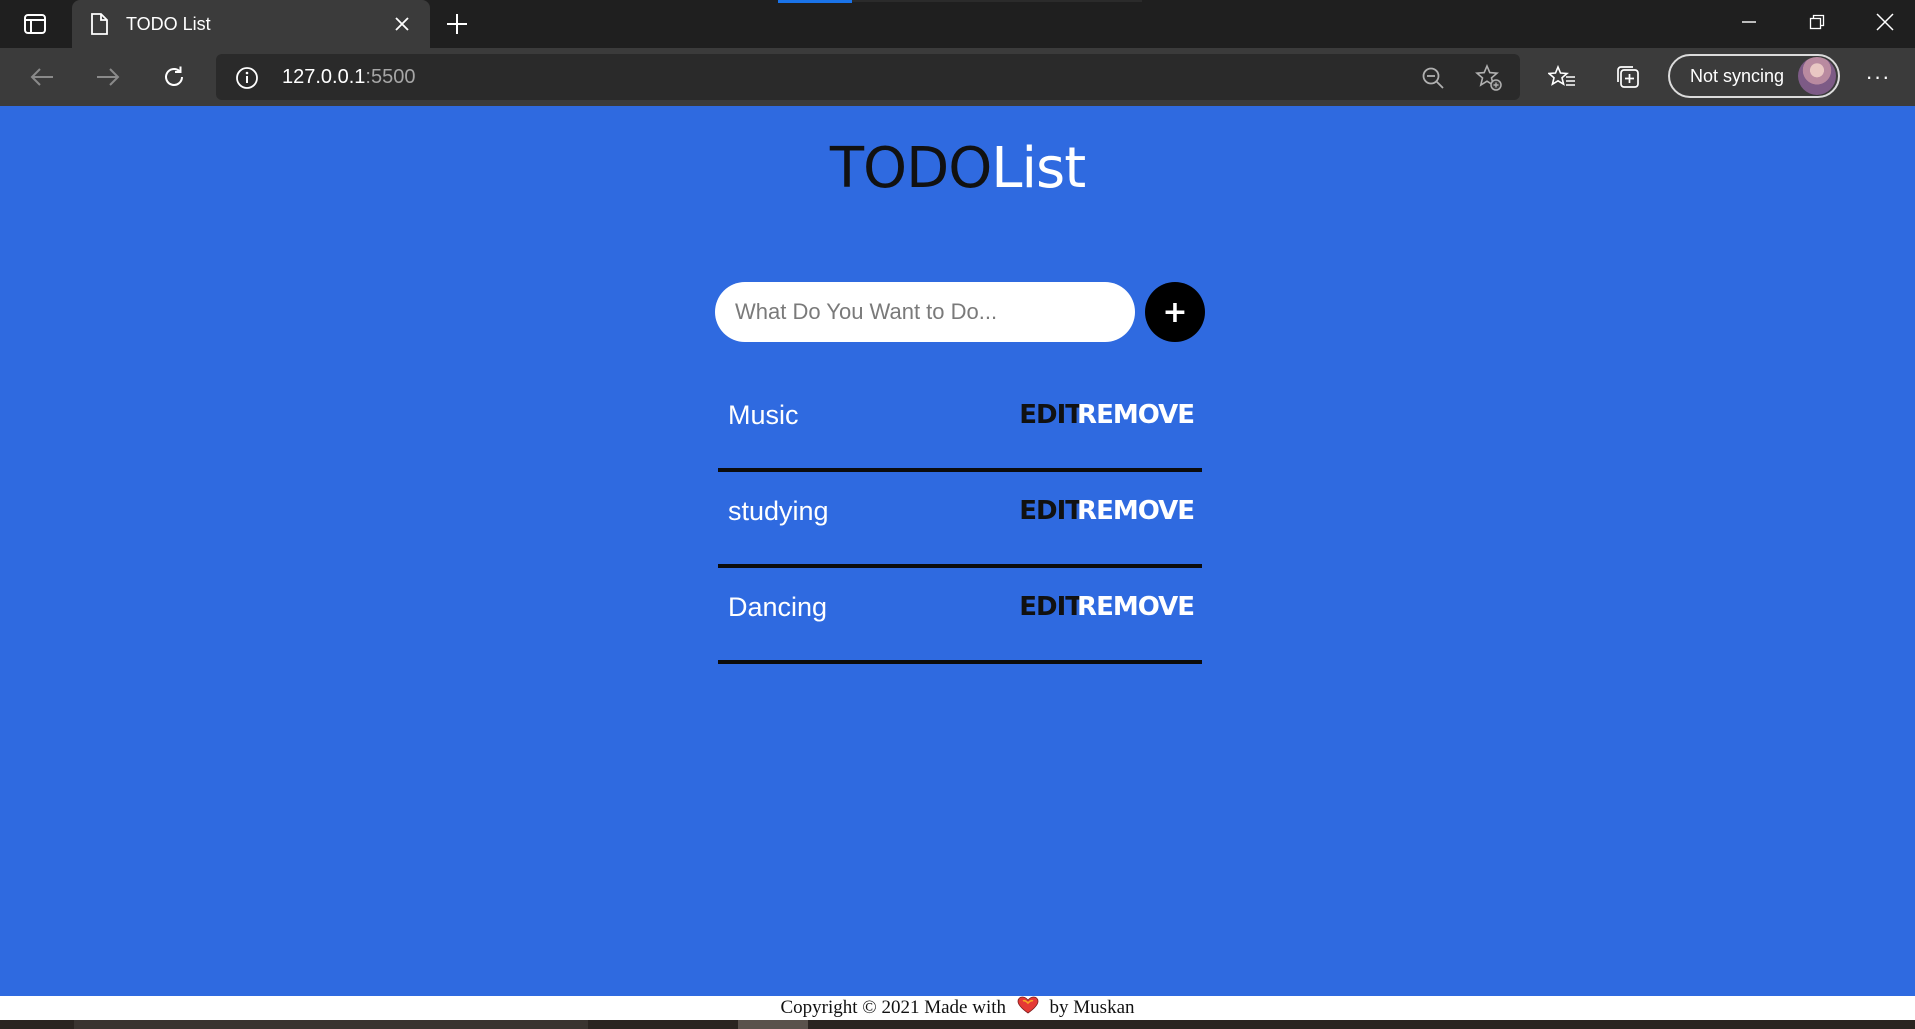  Describe the element at coordinates (997, 1) in the screenshot. I see `loading-track` at that location.